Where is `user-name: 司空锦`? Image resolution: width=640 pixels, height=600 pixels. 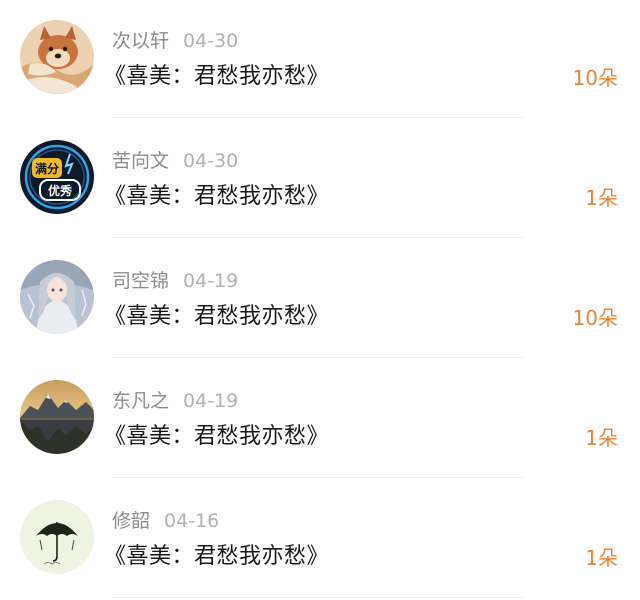
user-name: 司空锦 is located at coordinates (140, 281).